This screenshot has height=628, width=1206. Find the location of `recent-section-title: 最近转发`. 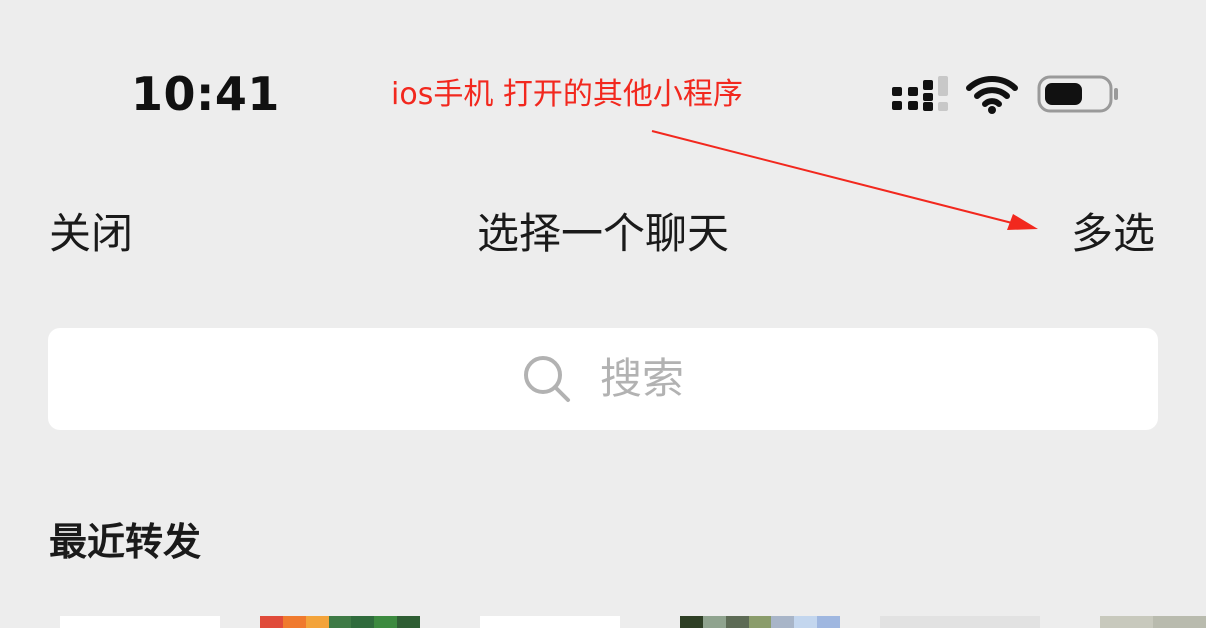

recent-section-title: 最近转发 is located at coordinates (125, 542).